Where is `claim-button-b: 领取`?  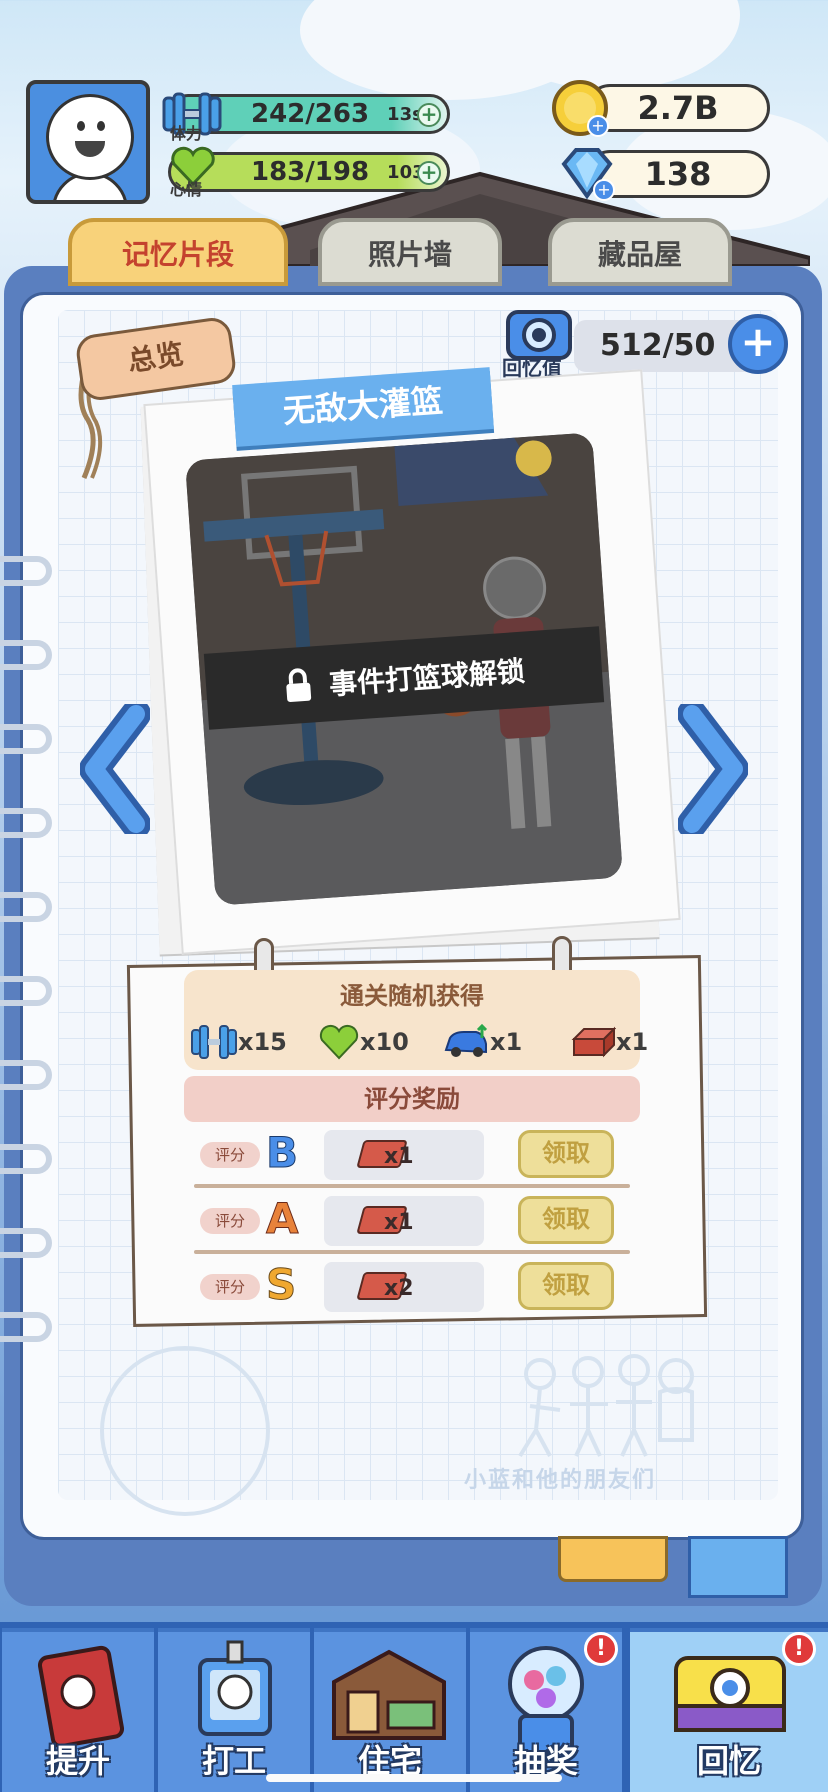
claim-button-b: 领取 is located at coordinates (566, 1154).